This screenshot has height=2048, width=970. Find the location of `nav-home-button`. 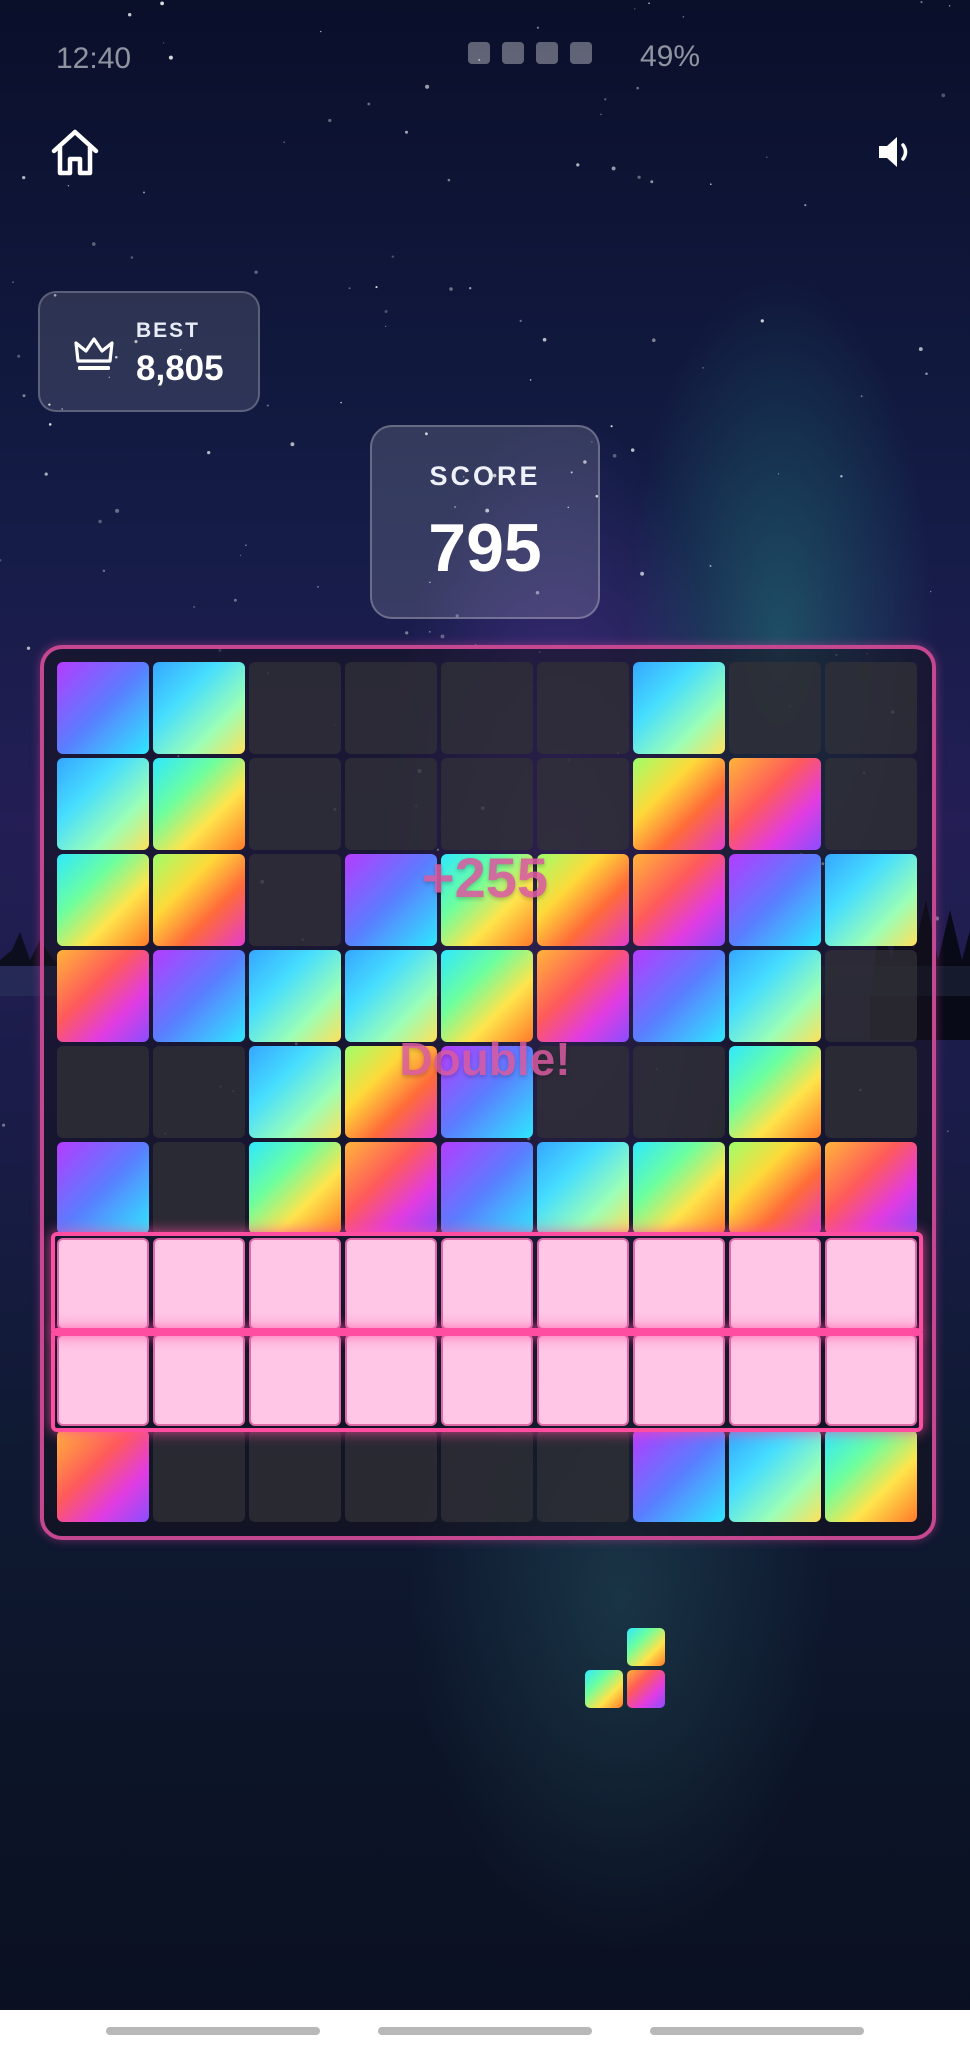

nav-home-button is located at coordinates (485, 2031).